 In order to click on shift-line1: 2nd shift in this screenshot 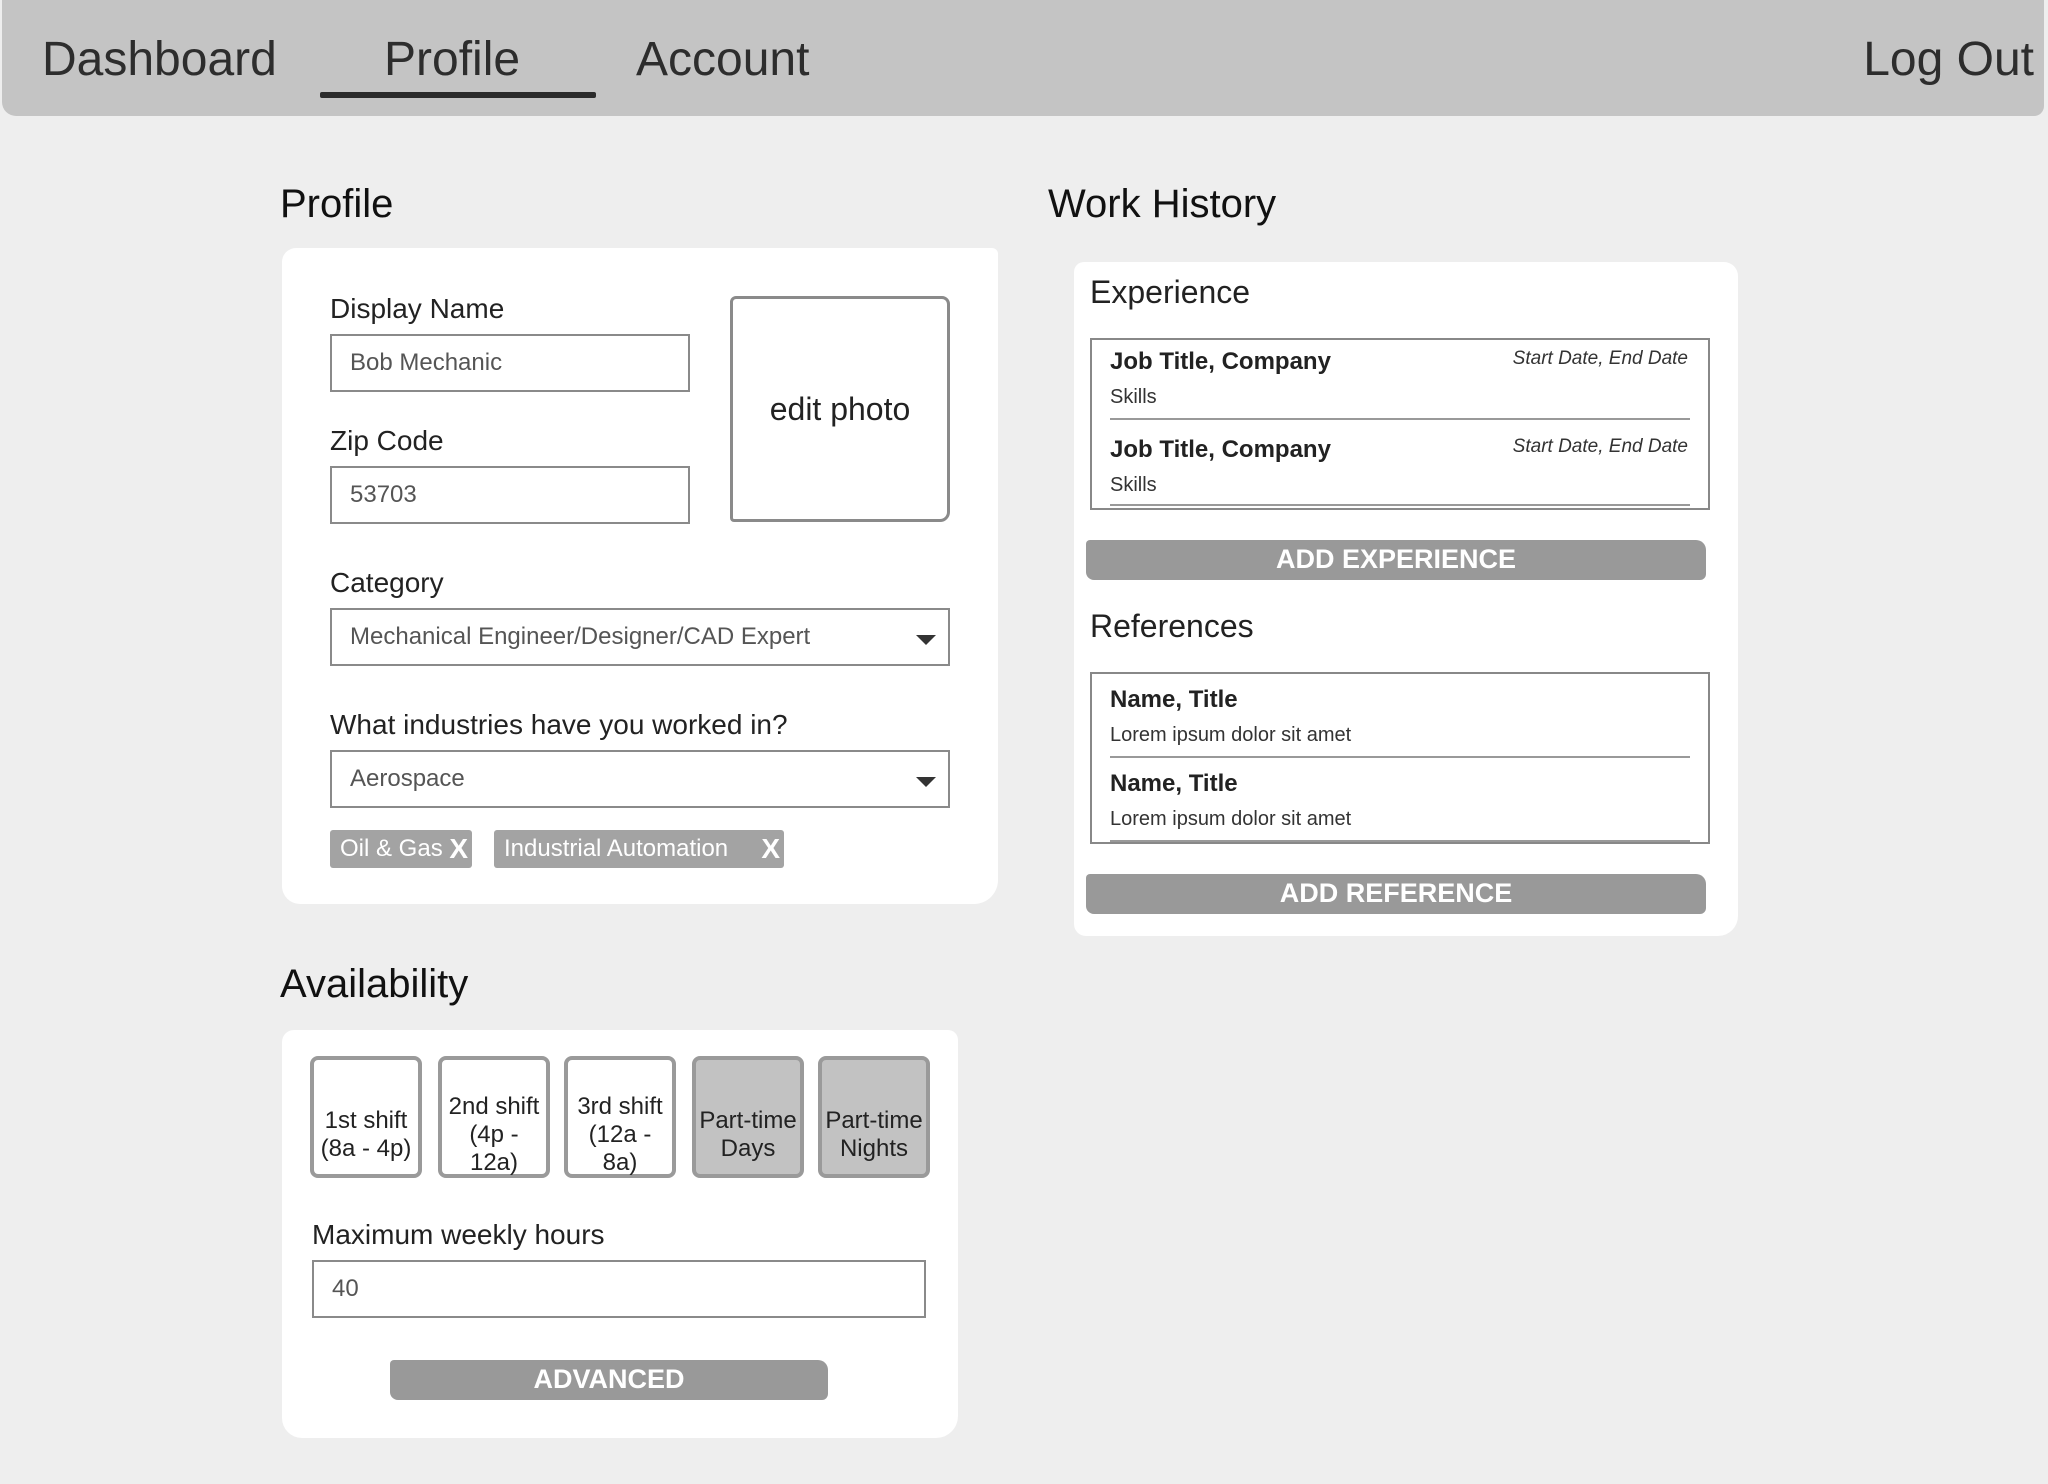, I will do `click(494, 1106)`.